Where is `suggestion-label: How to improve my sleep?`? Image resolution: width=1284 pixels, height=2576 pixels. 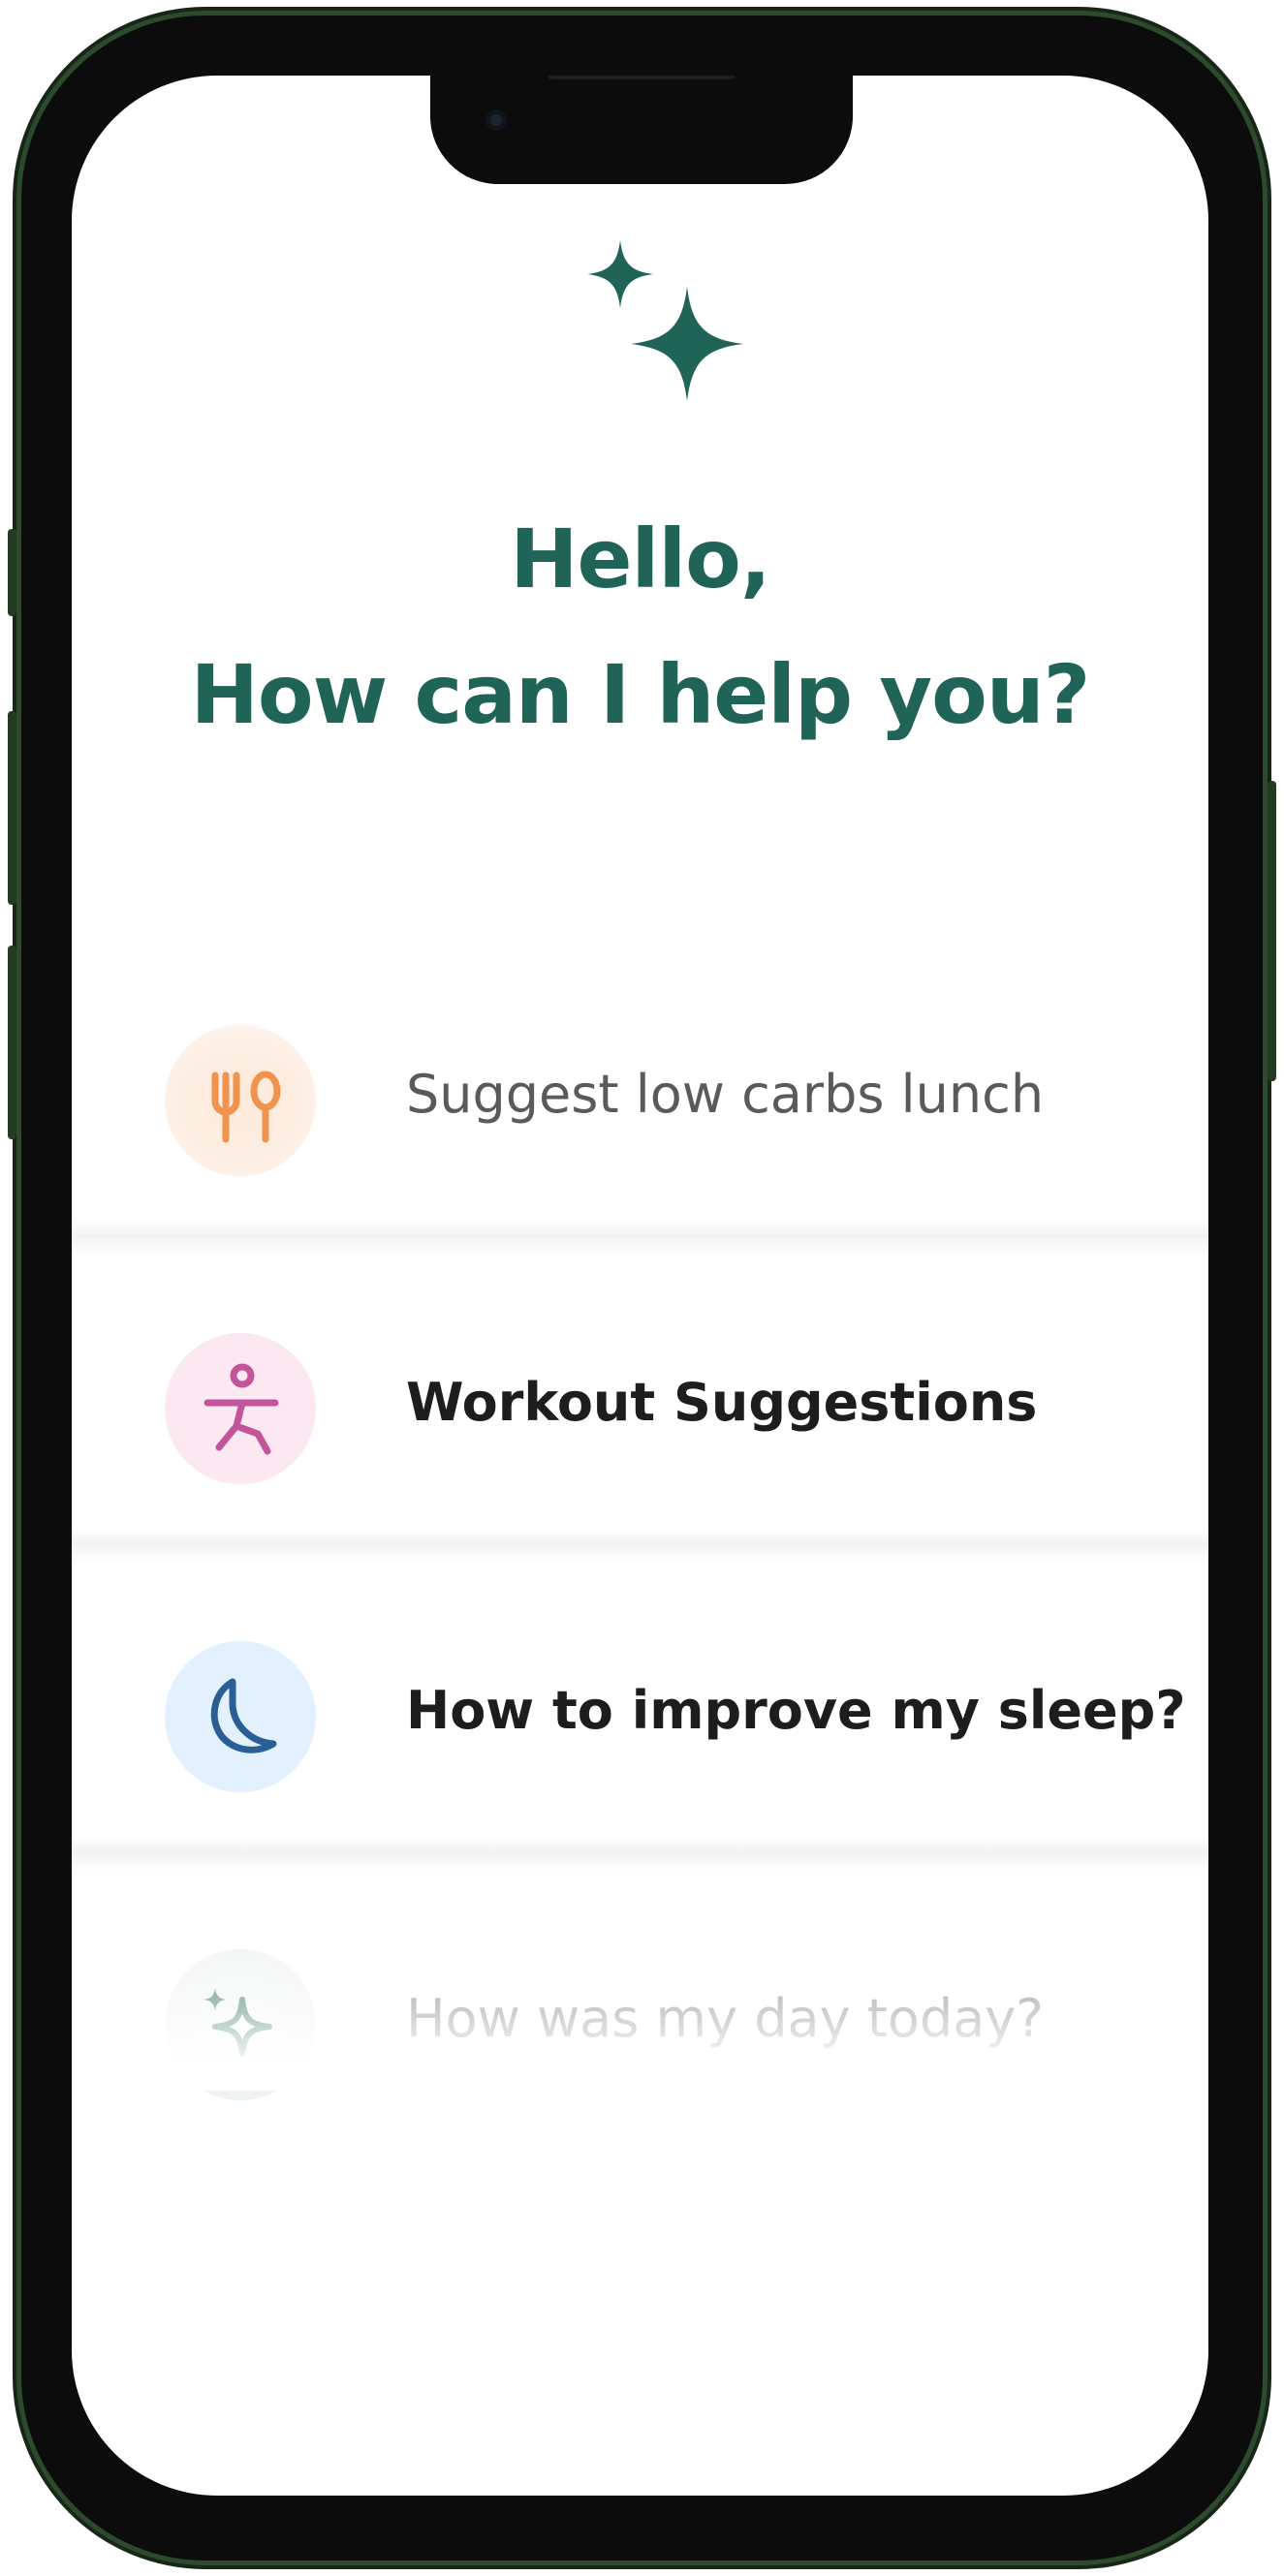
suggestion-label: How to improve my sleep? is located at coordinates (796, 1710).